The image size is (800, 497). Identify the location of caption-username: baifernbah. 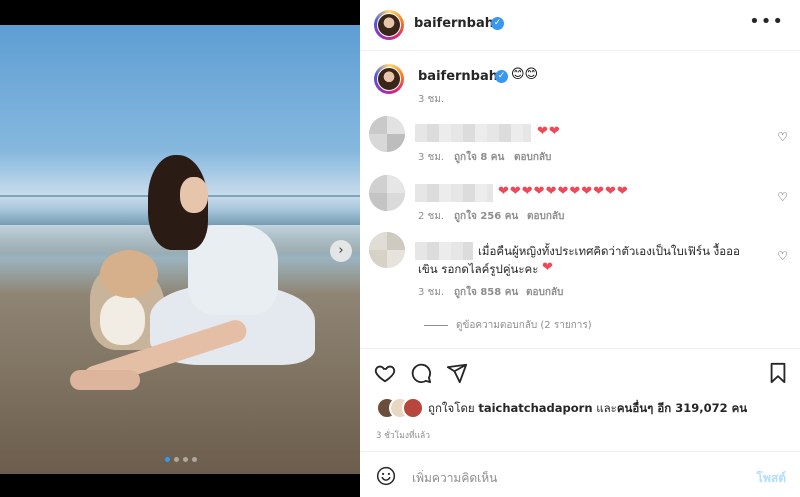
(458, 76).